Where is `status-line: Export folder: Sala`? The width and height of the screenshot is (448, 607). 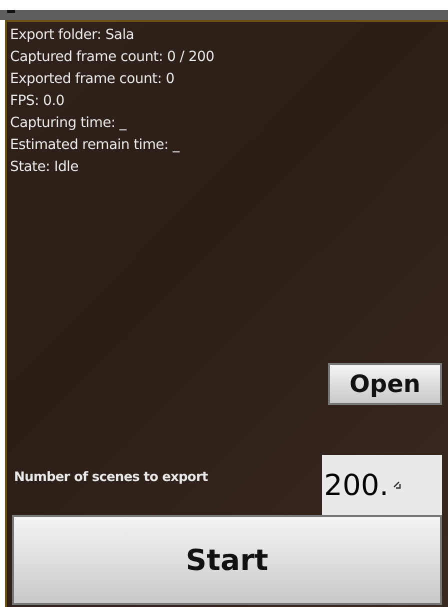
status-line: Export folder: Sala is located at coordinates (73, 35).